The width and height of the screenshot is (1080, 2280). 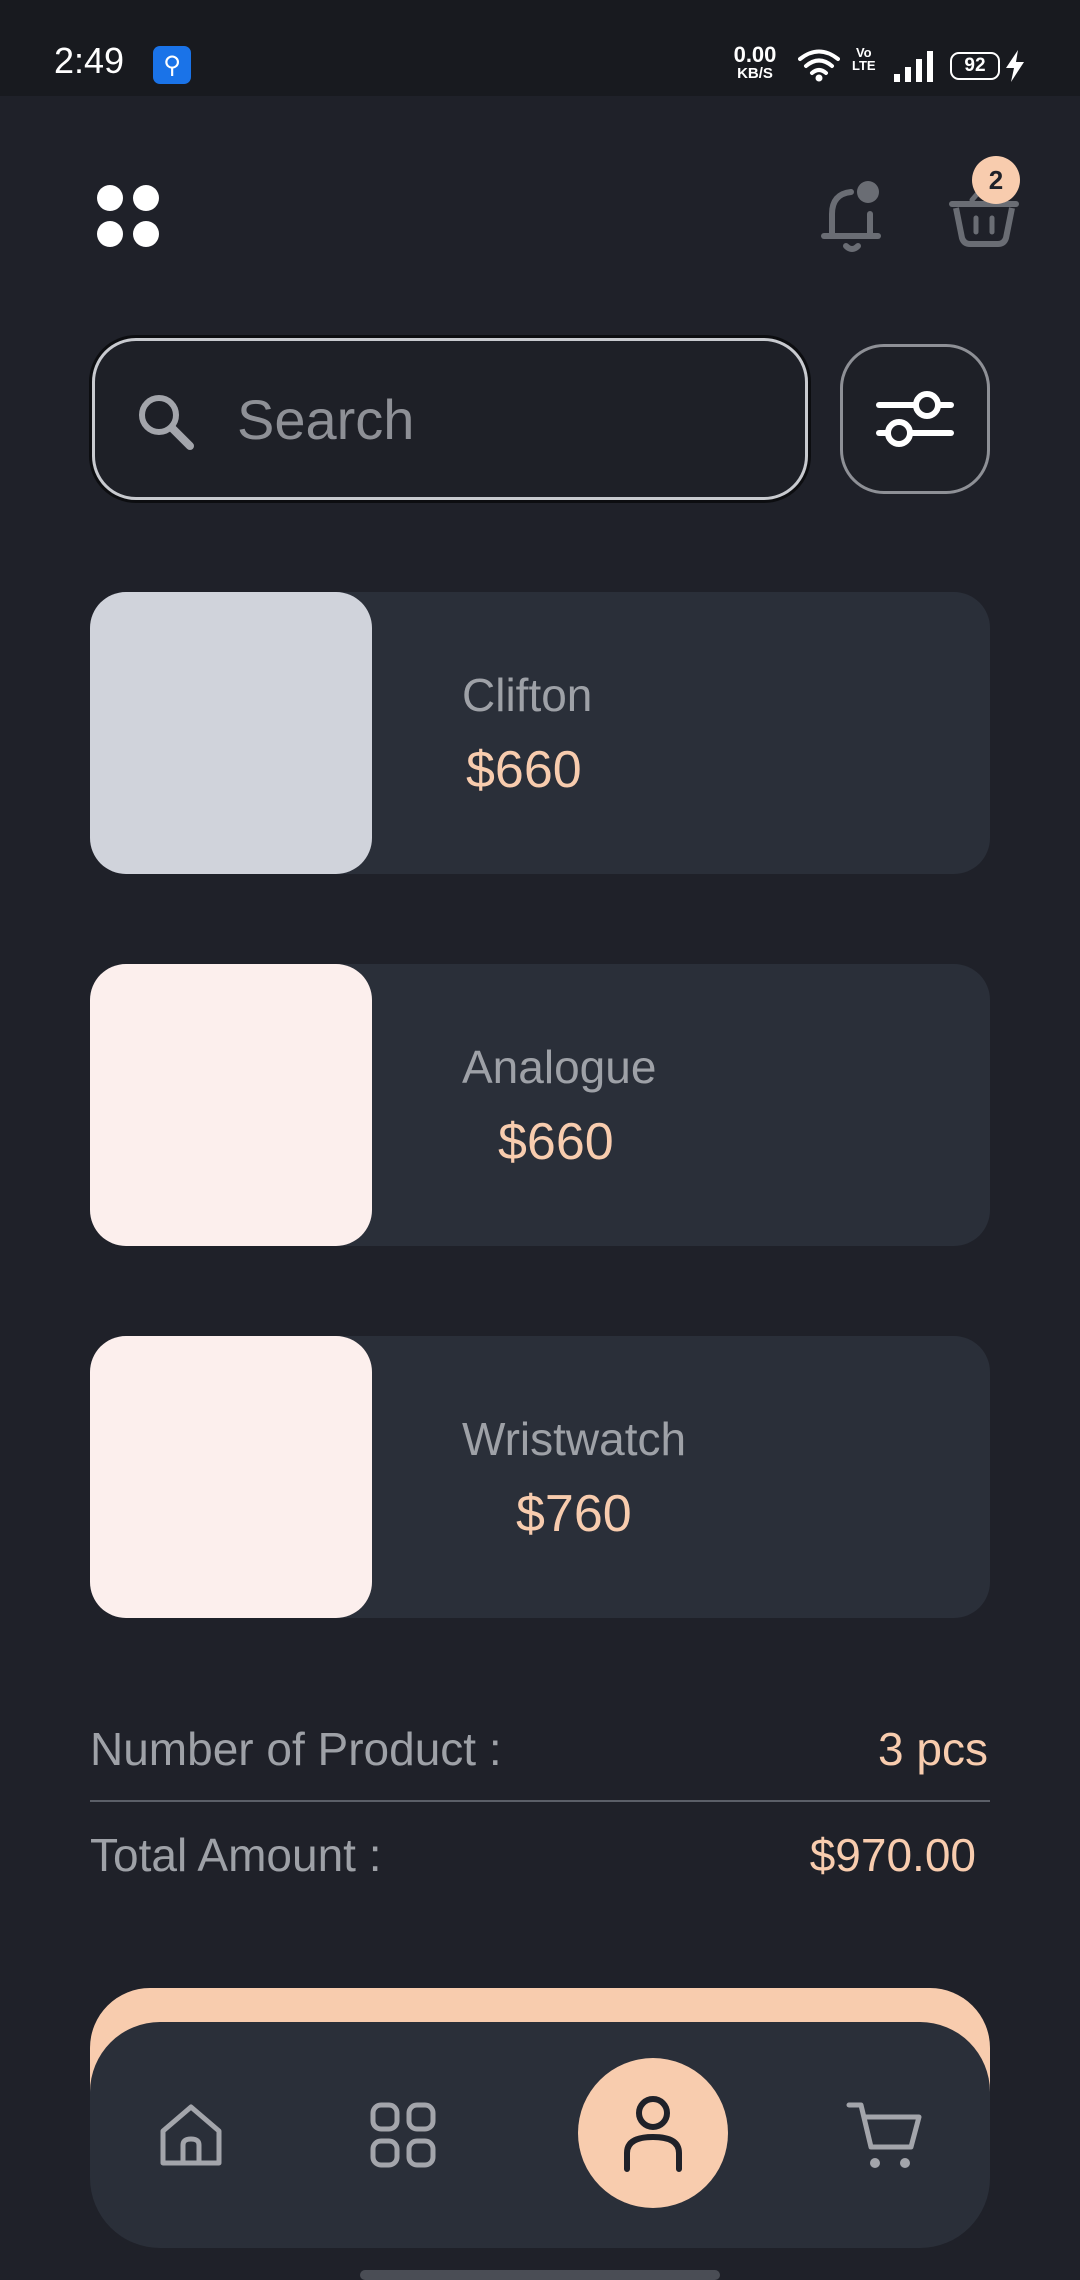 I want to click on nav-categories, so click(x=403, y=2135).